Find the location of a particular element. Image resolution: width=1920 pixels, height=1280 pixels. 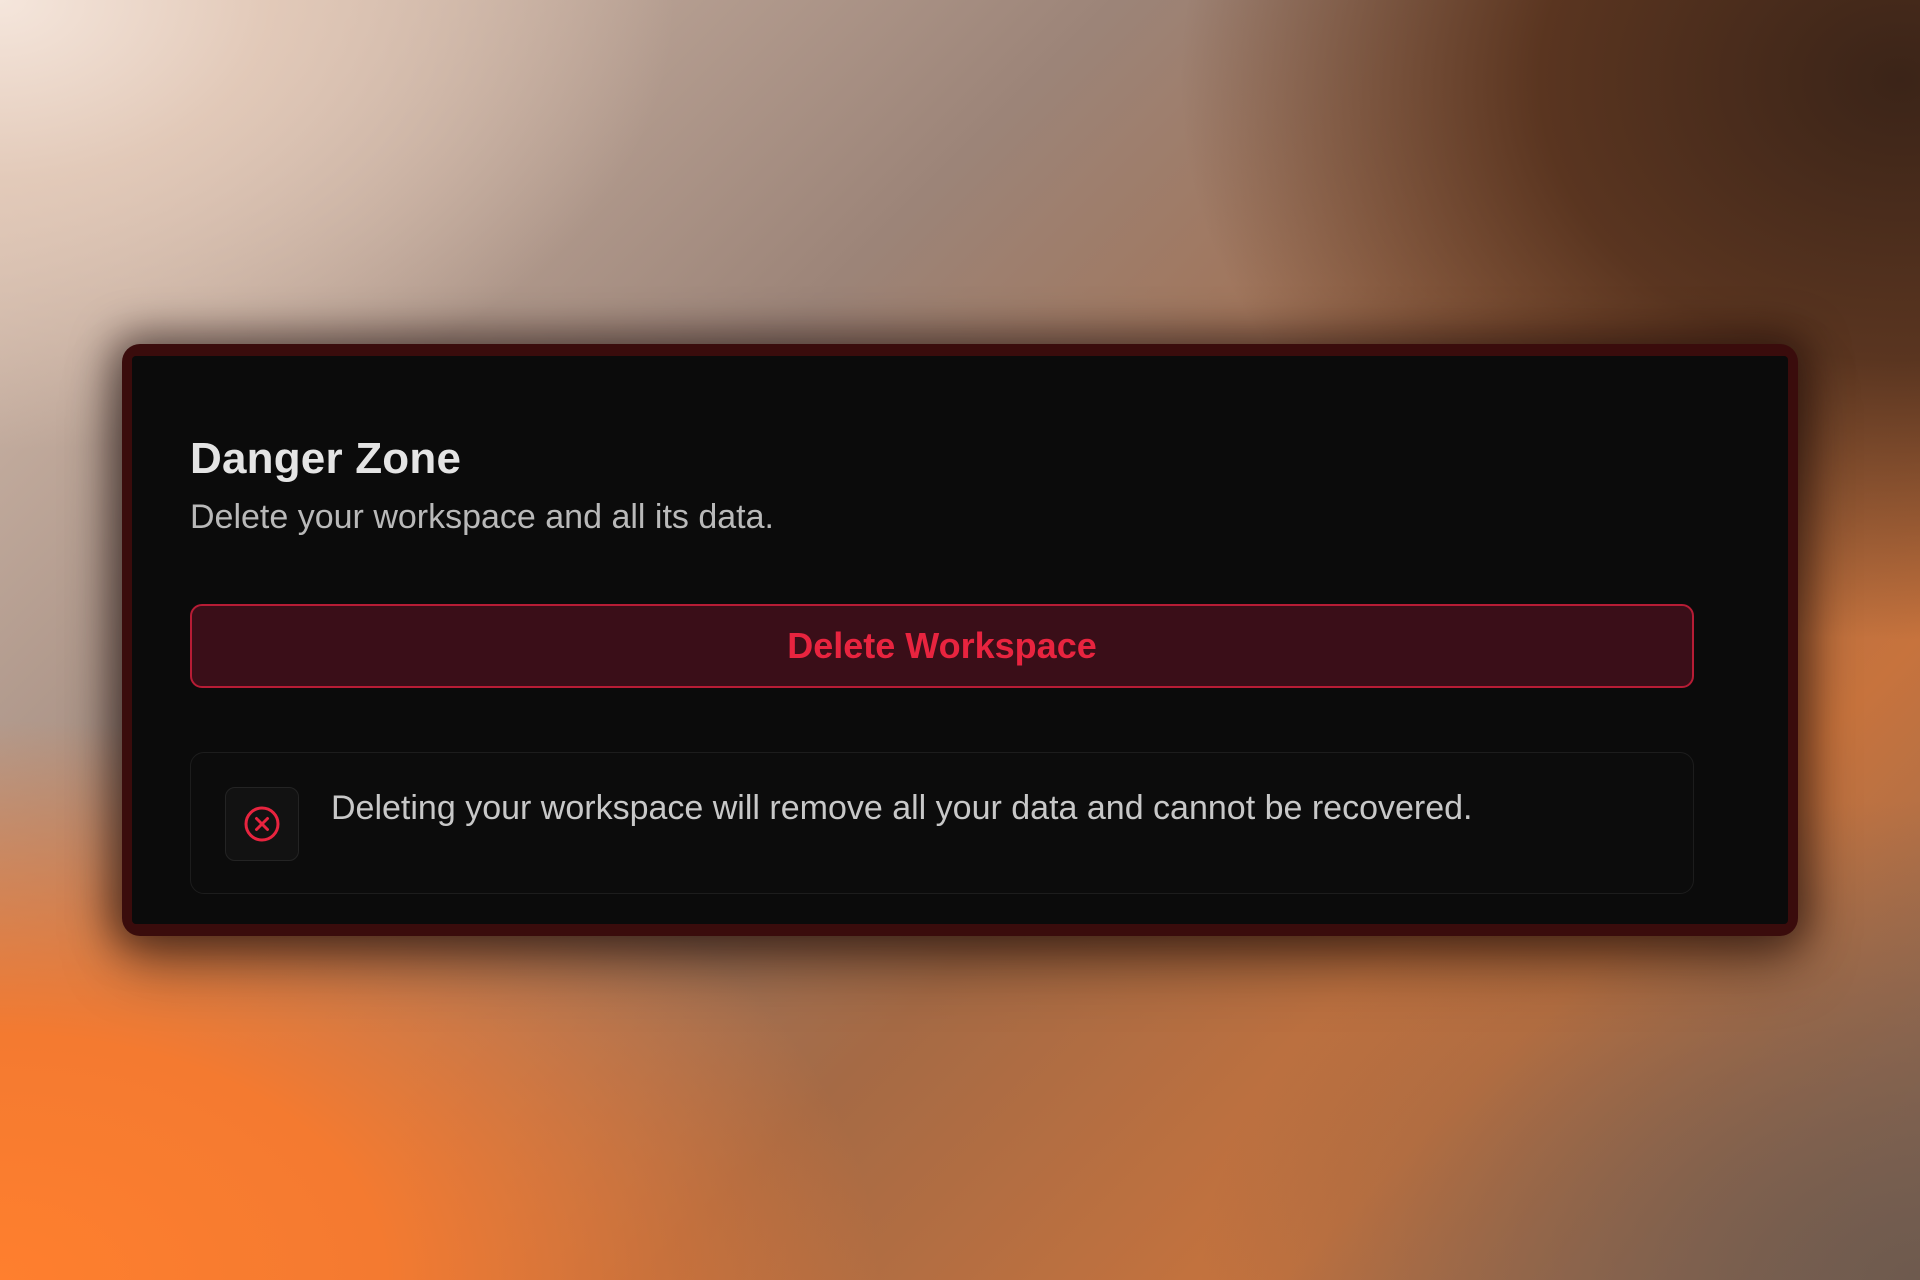

section-title: Danger Zone is located at coordinates (326, 458).